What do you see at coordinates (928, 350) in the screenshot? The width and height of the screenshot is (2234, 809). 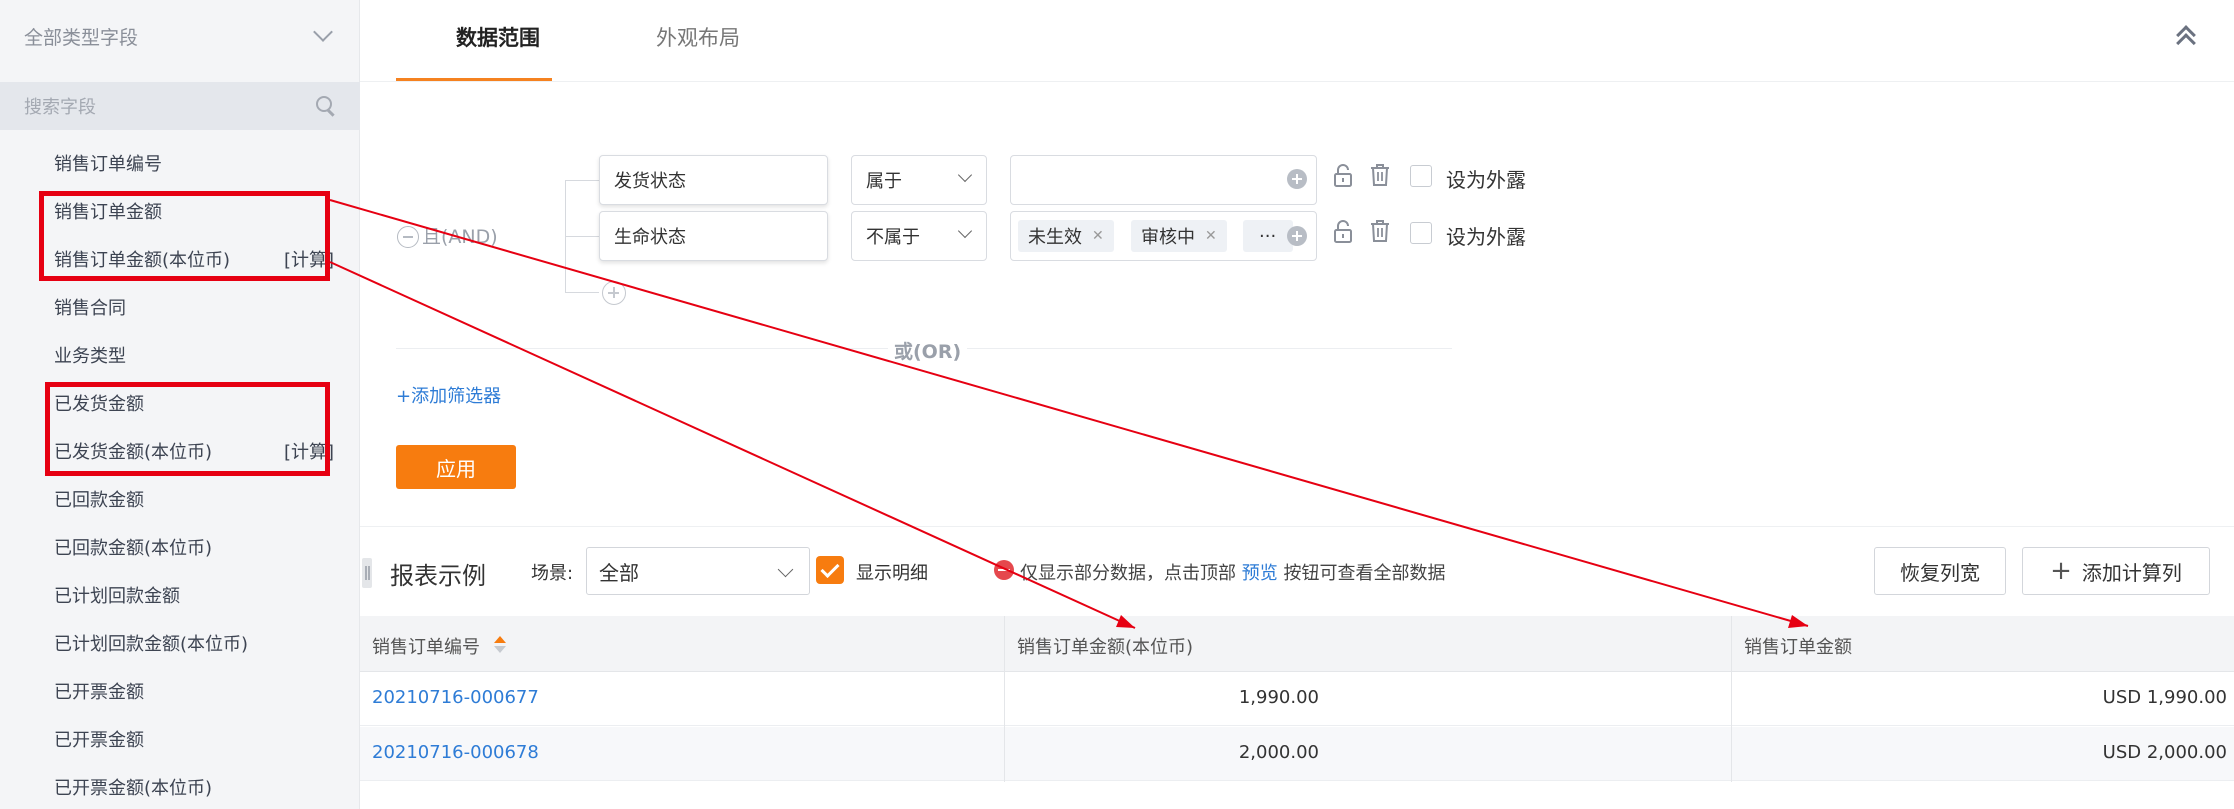 I see `or-group-label: 或(OR)` at bounding box center [928, 350].